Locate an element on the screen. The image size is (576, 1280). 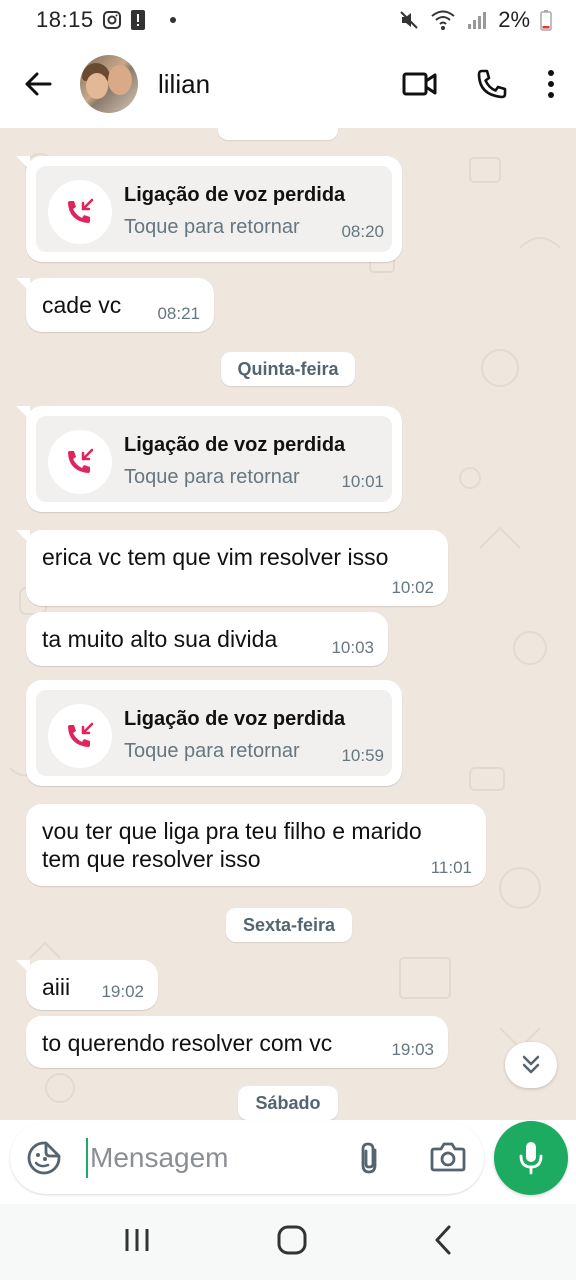
voice-message-button is located at coordinates (531, 1158).